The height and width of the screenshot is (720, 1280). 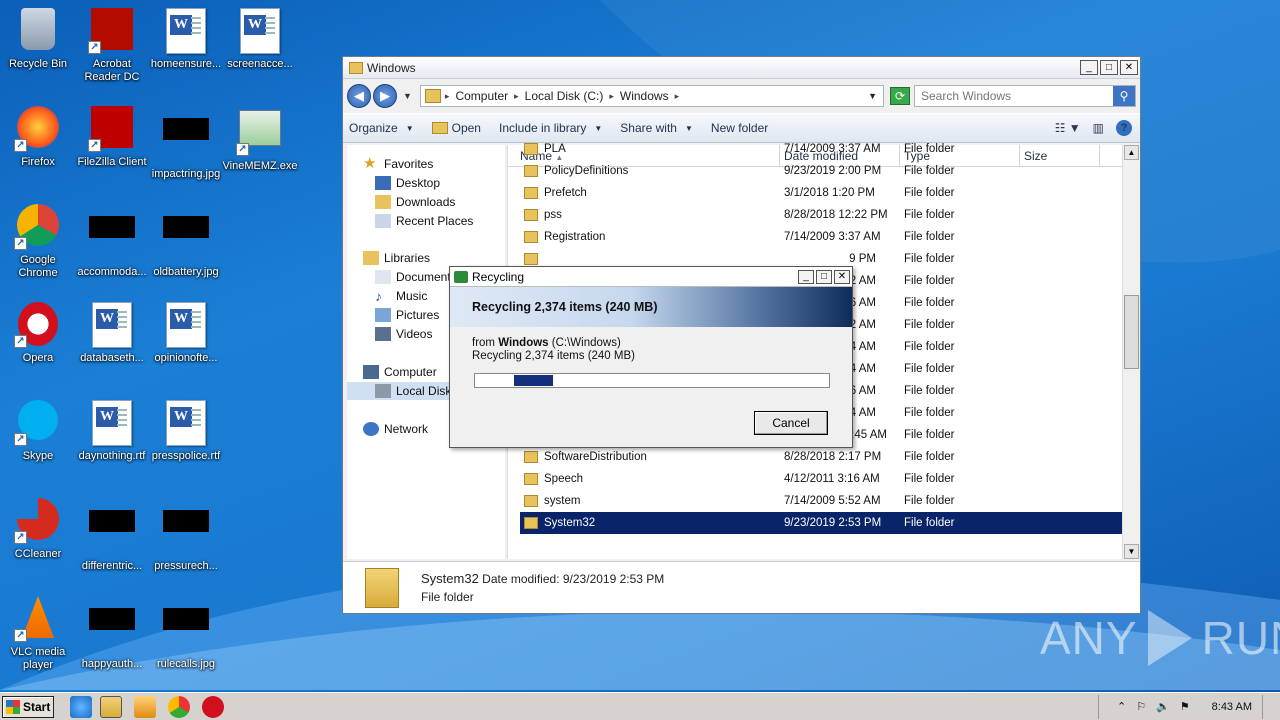 What do you see at coordinates (186, 431) in the screenshot?
I see `desktop-icon-presspolice-rtf: Wpresspolice.rtf` at bounding box center [186, 431].